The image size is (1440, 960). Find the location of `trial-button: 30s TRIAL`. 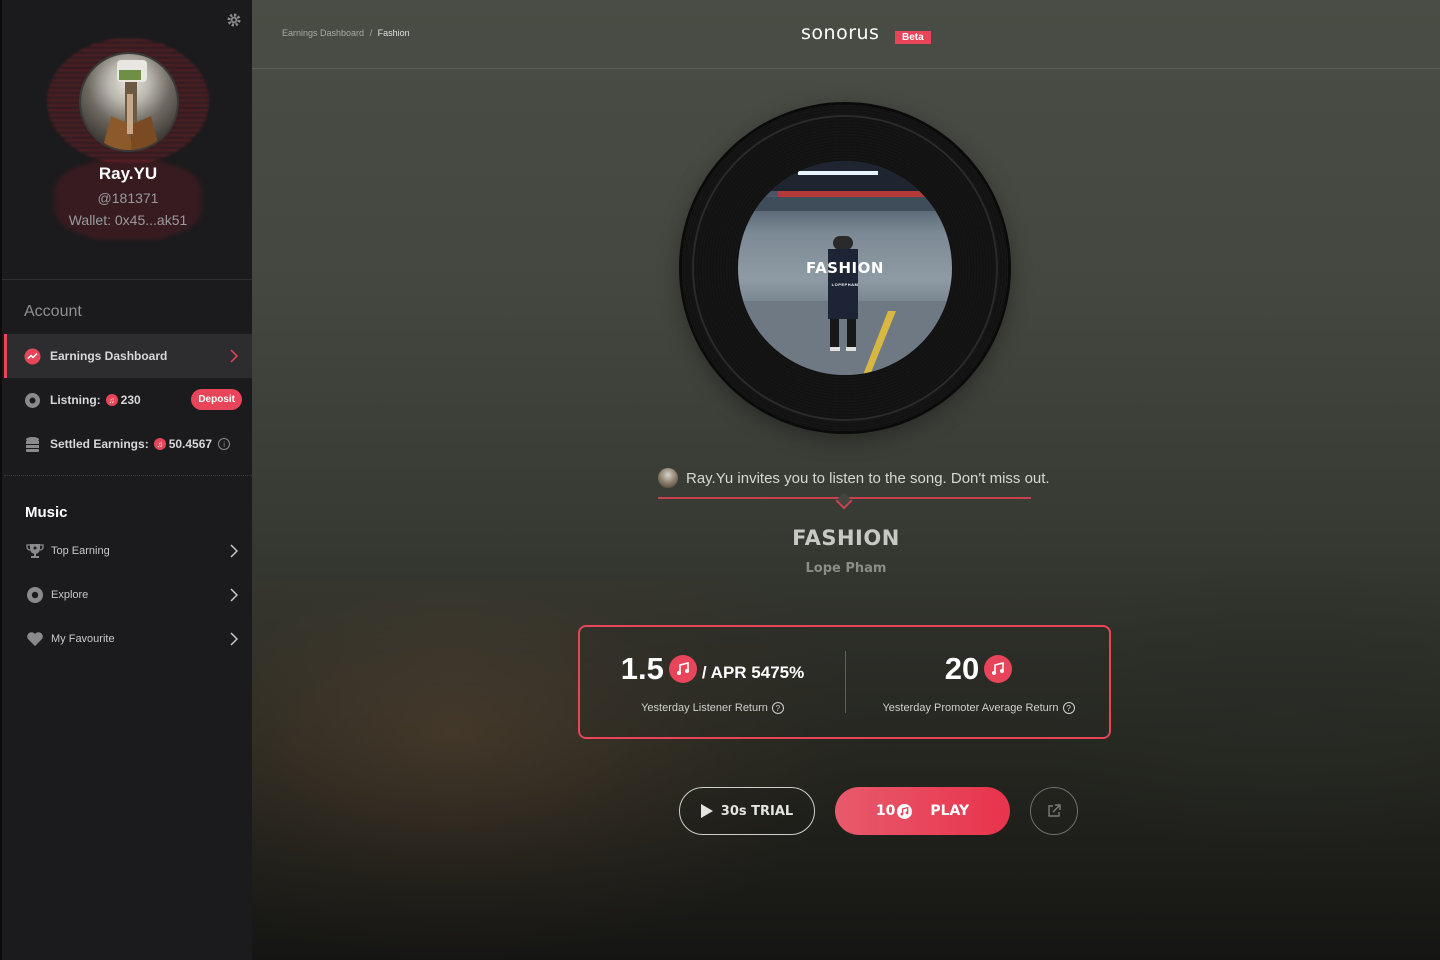

trial-button: 30s TRIAL is located at coordinates (747, 811).